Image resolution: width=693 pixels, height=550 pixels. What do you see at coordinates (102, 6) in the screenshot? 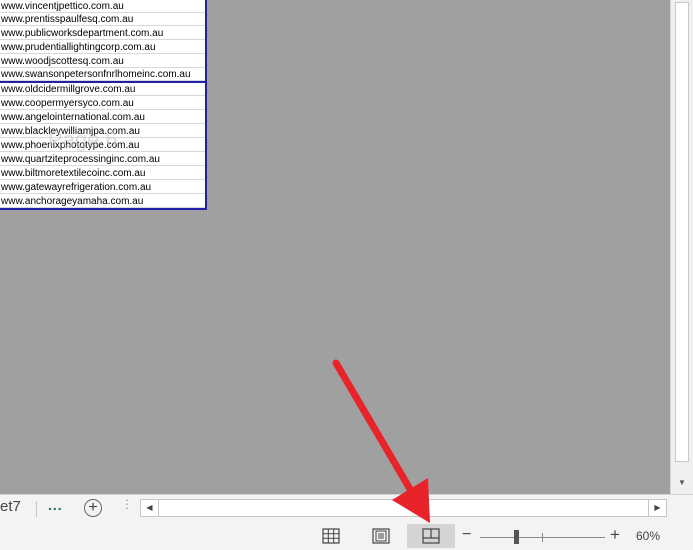
I see `cell-row: www.vincentjpettico.com.au` at bounding box center [102, 6].